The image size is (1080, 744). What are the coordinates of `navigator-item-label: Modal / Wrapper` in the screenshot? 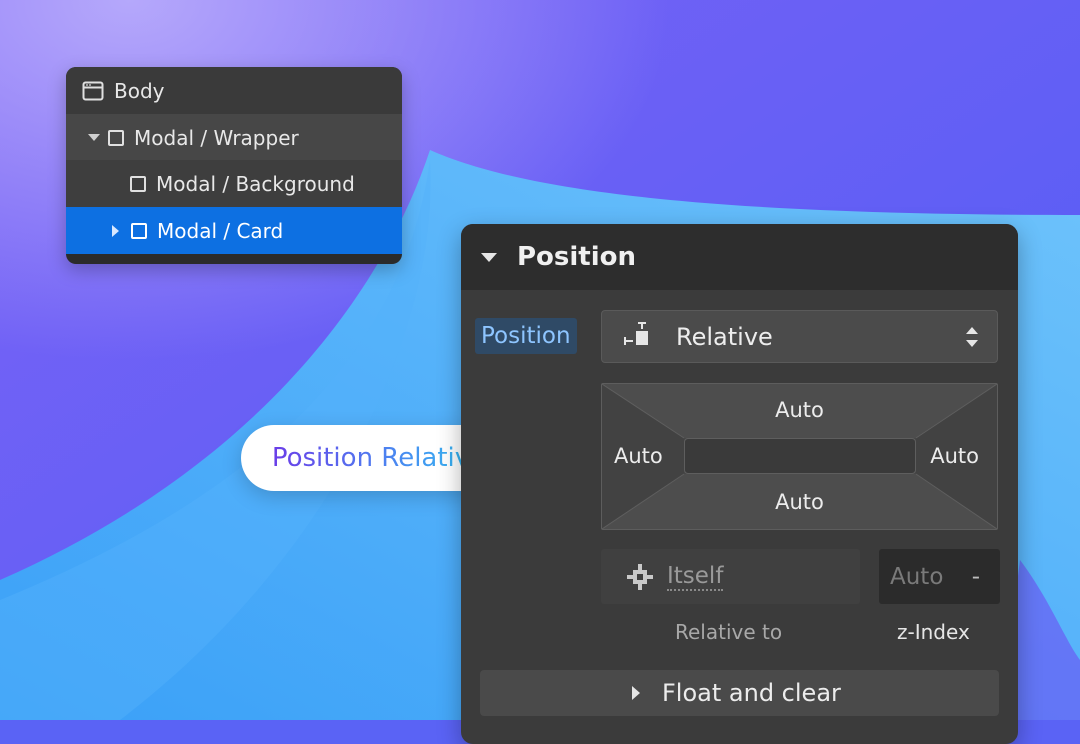 It's located at (216, 137).